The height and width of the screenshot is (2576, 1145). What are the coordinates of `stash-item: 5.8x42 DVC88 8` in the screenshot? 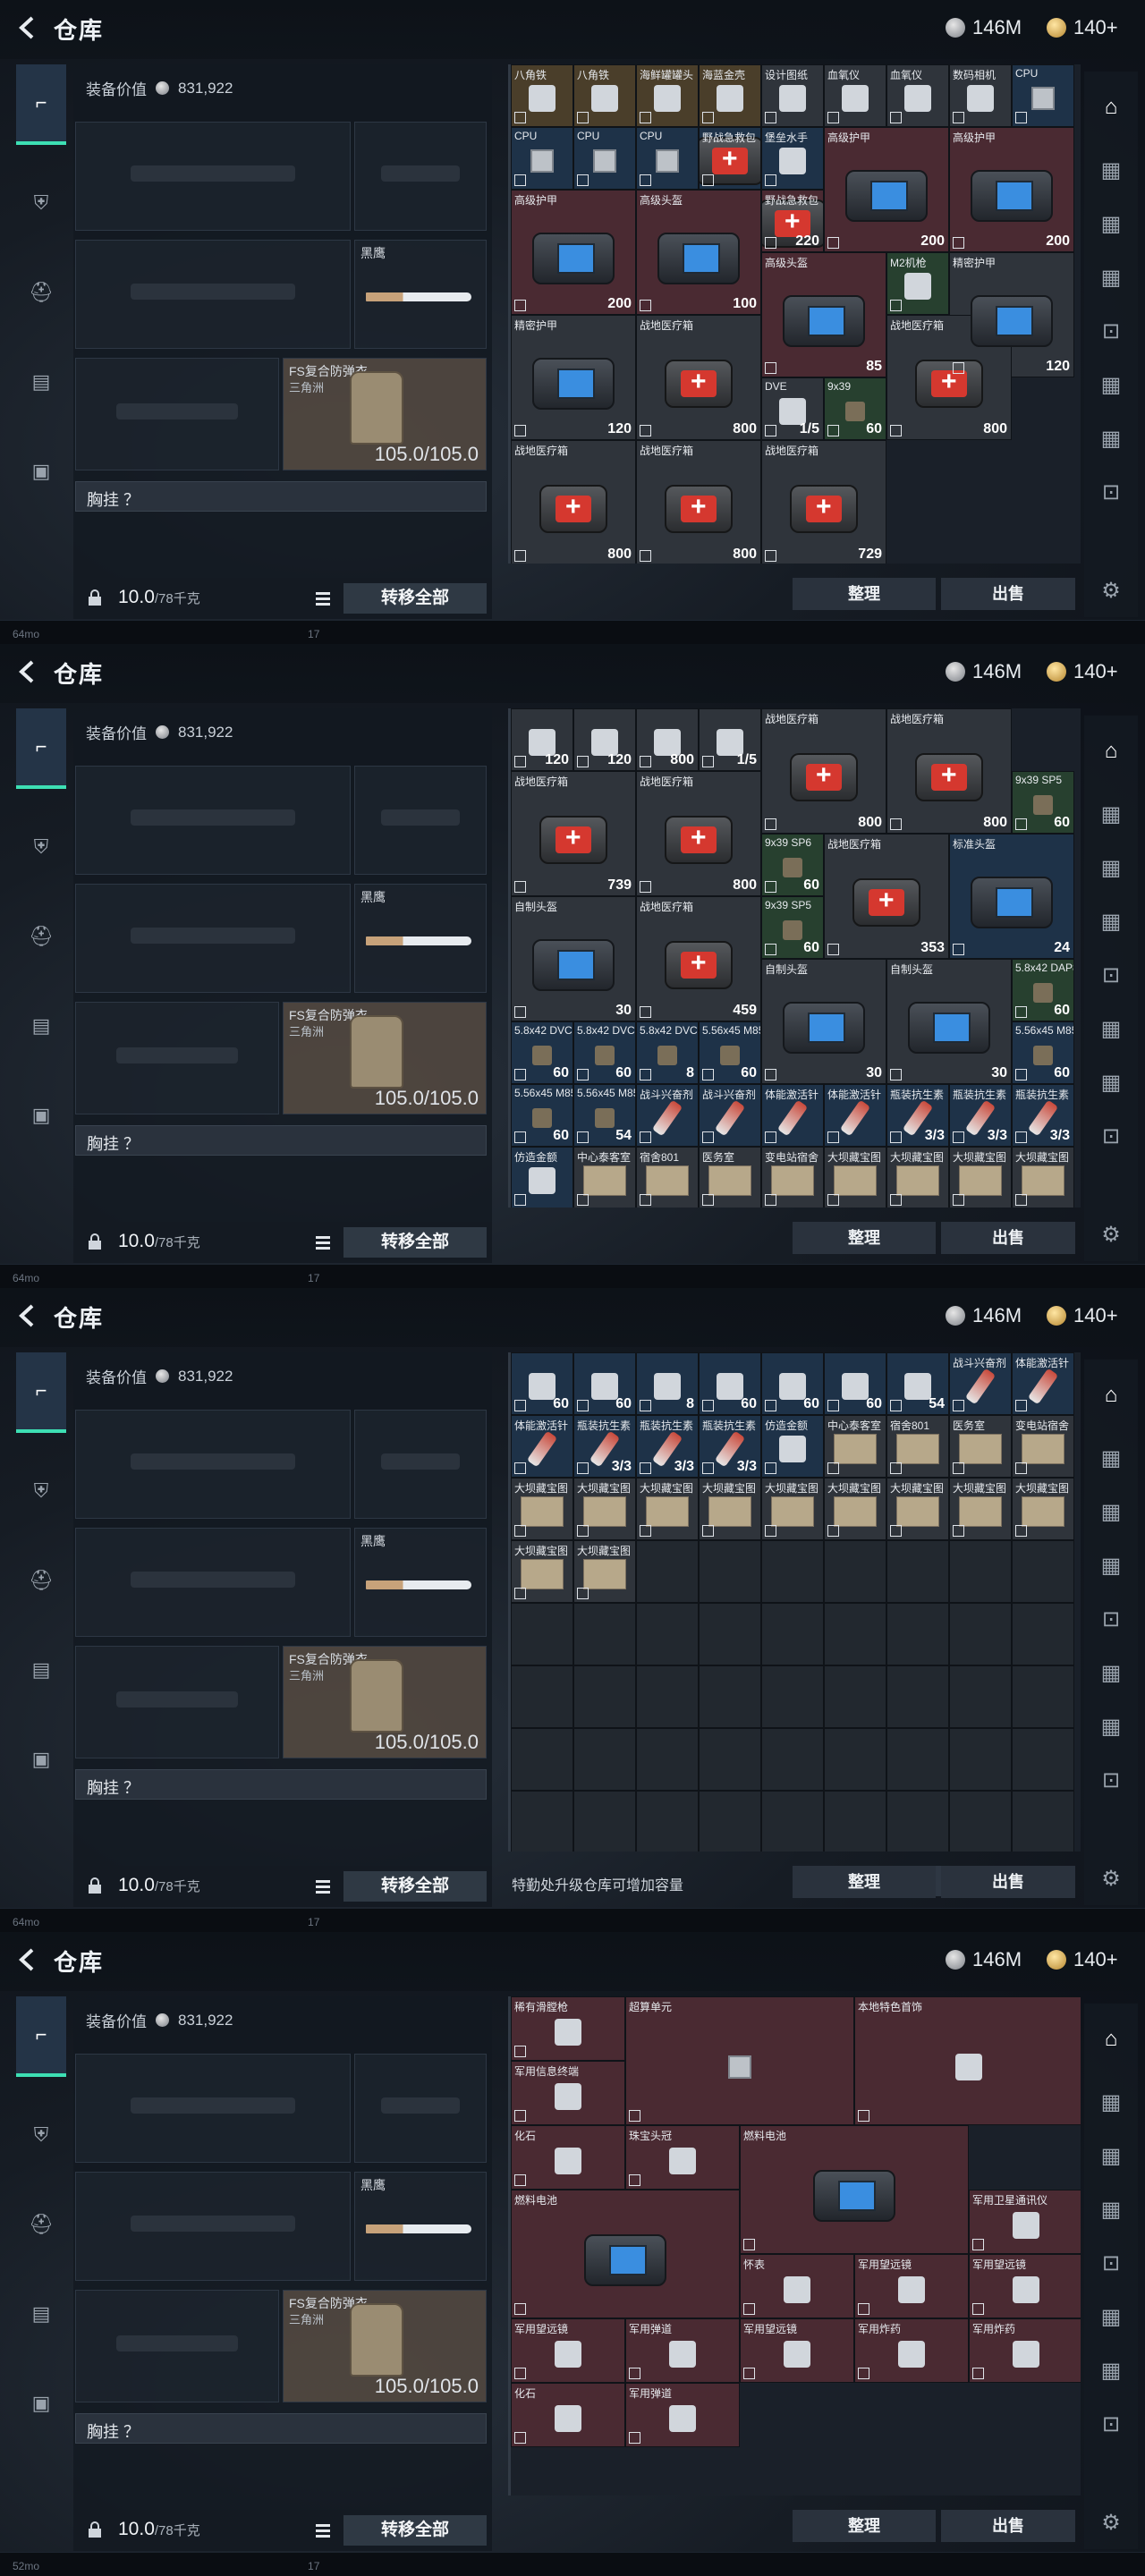 It's located at (667, 1052).